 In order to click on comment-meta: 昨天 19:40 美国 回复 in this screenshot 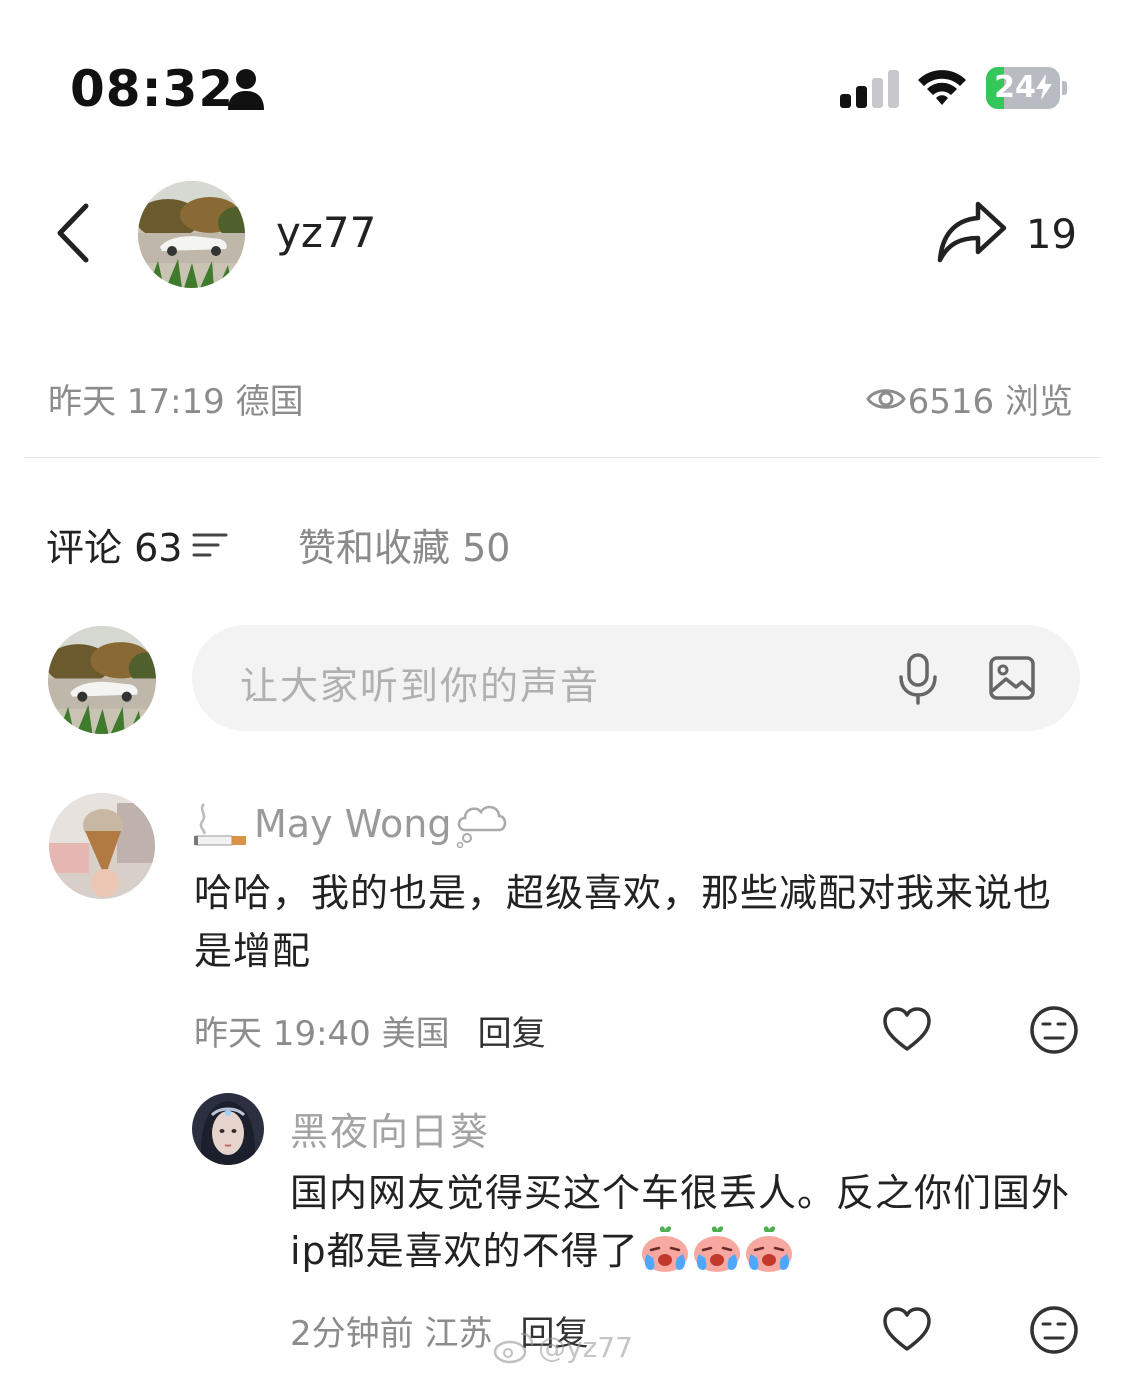, I will do `click(370, 1030)`.